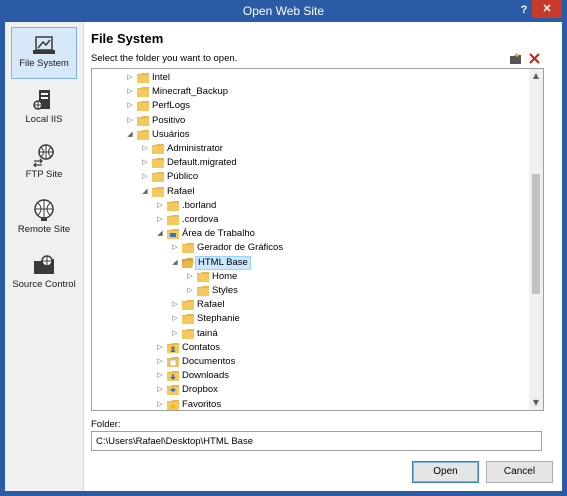 This screenshot has height=496, width=567. What do you see at coordinates (173, 234) in the screenshot?
I see `desktop-icon` at bounding box center [173, 234].